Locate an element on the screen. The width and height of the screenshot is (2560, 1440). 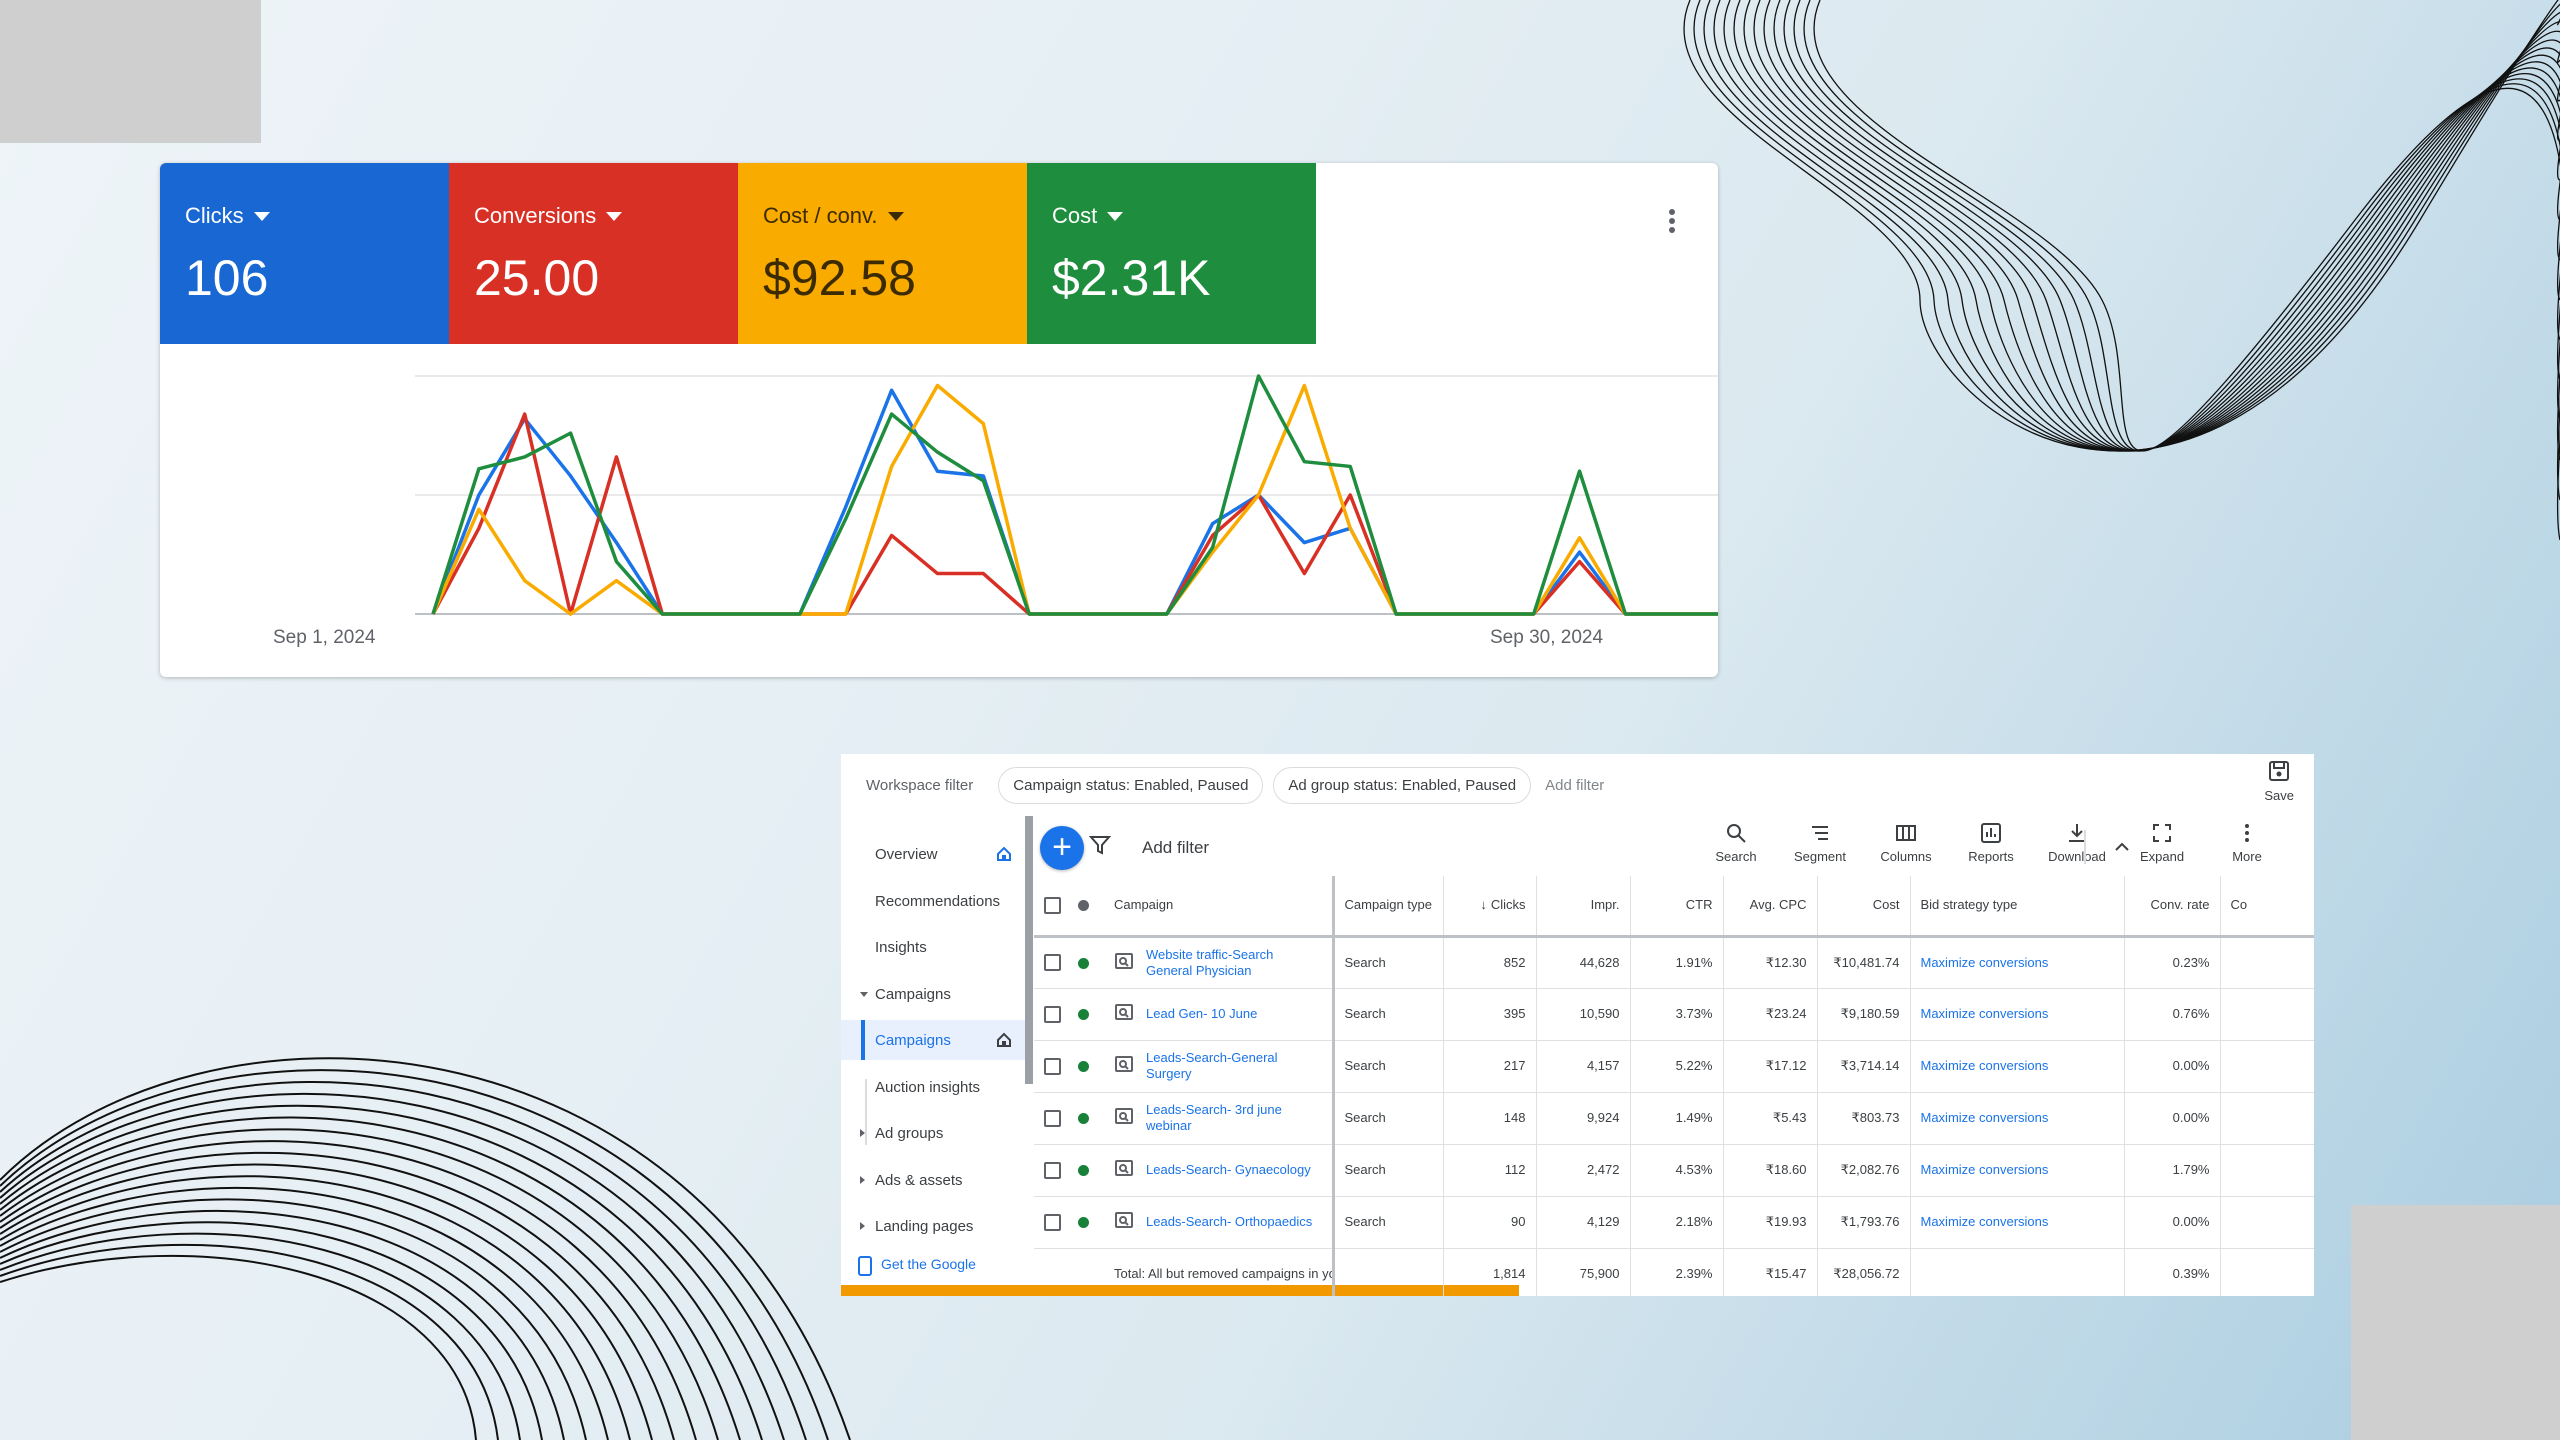
save-button: Save is located at coordinates (2279, 781).